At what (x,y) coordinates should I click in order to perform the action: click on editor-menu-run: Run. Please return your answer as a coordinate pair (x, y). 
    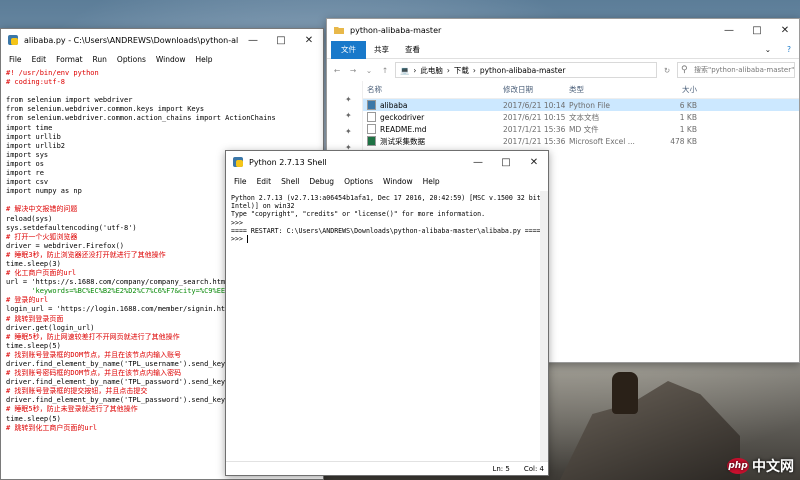
    Looking at the image, I should click on (100, 59).